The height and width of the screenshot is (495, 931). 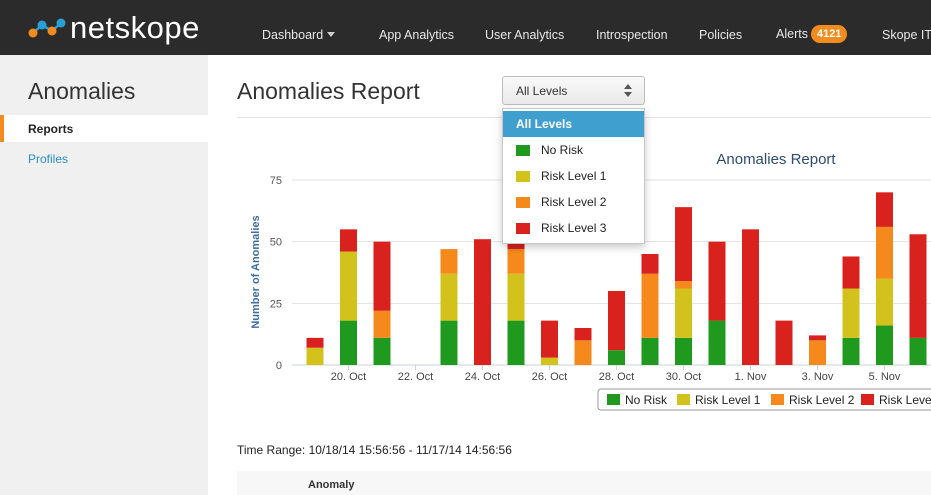 I want to click on option-label: No Risk, so click(x=562, y=150).